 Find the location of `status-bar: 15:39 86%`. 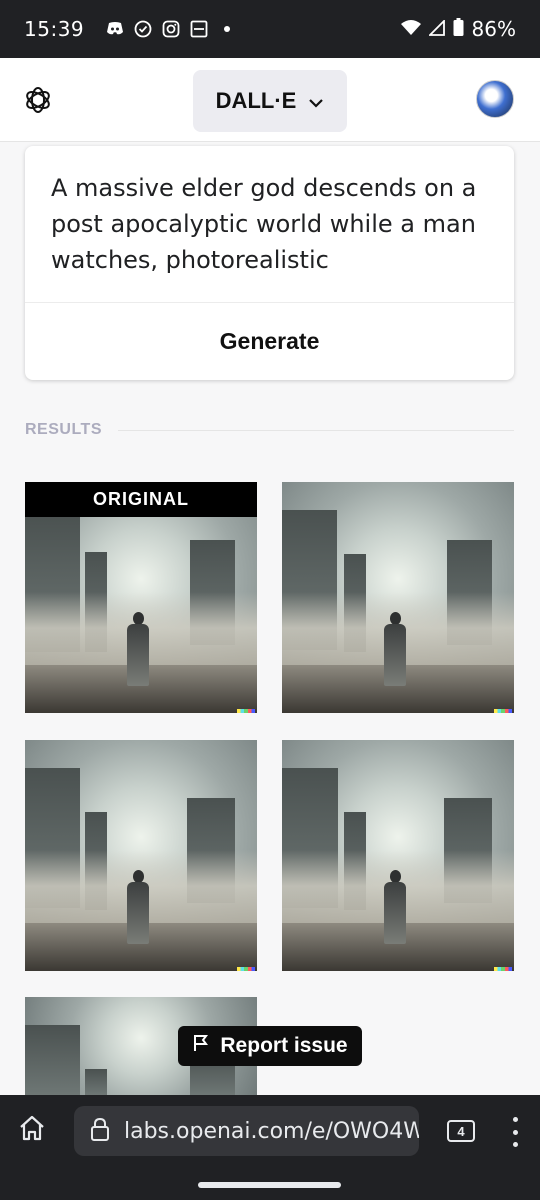

status-bar: 15:39 86% is located at coordinates (270, 29).